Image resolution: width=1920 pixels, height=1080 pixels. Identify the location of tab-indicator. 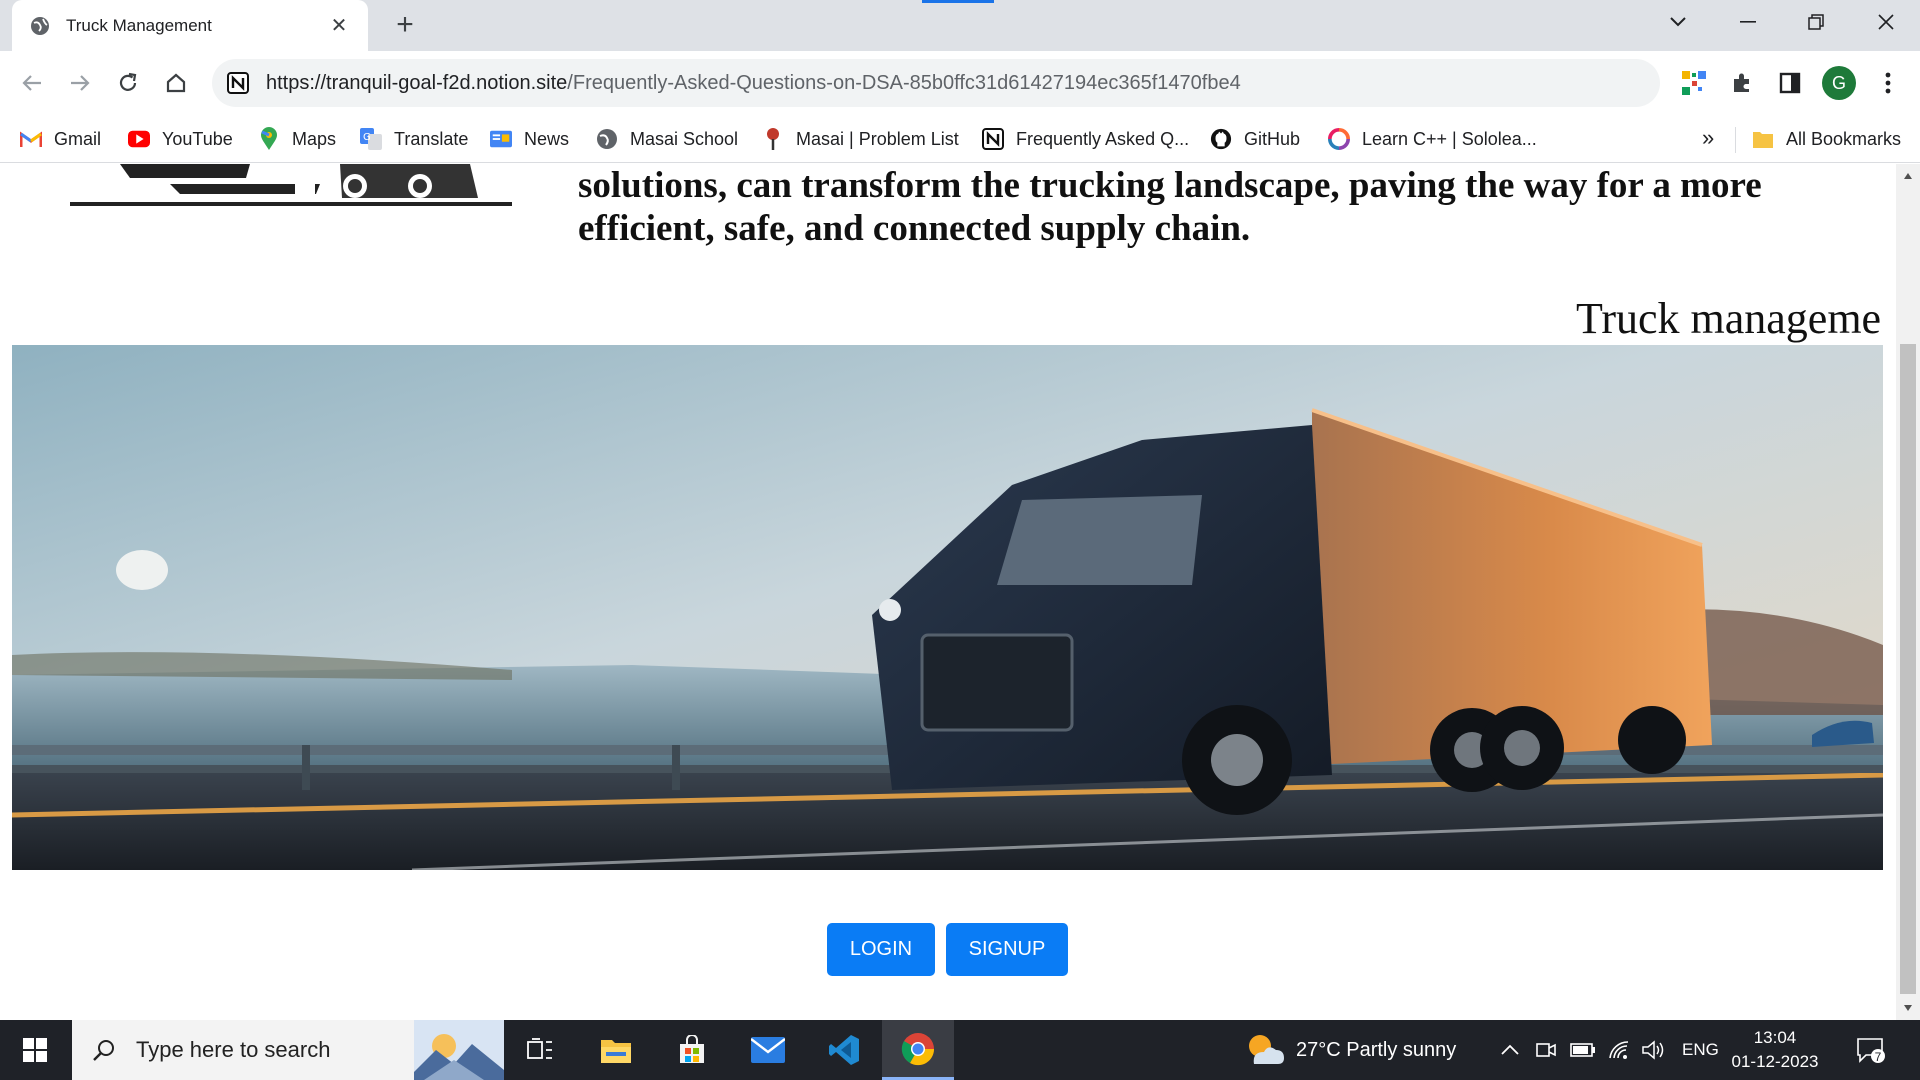
(958, 1).